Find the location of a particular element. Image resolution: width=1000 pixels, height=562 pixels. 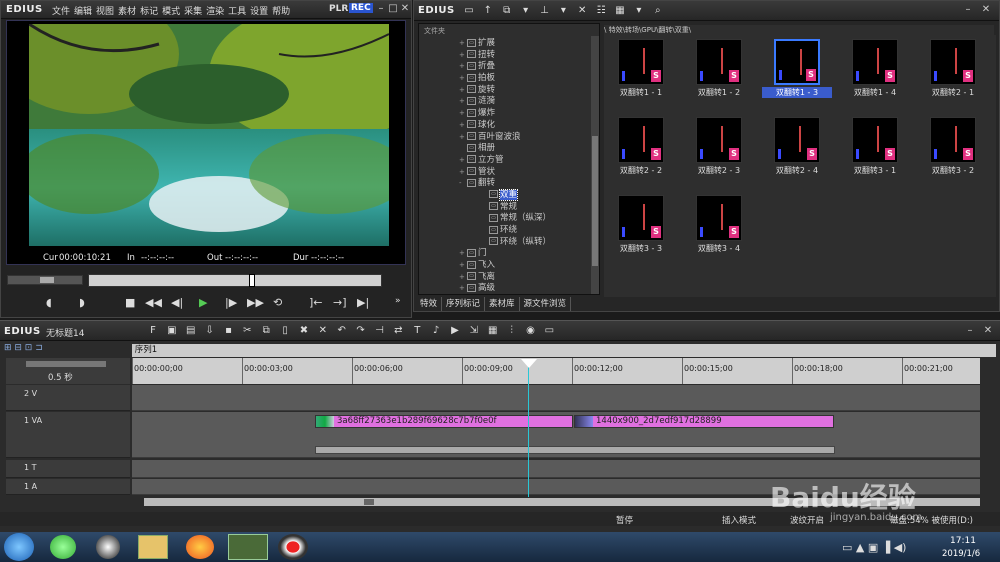

set-out-icon: ◗ is located at coordinates (82, 302).